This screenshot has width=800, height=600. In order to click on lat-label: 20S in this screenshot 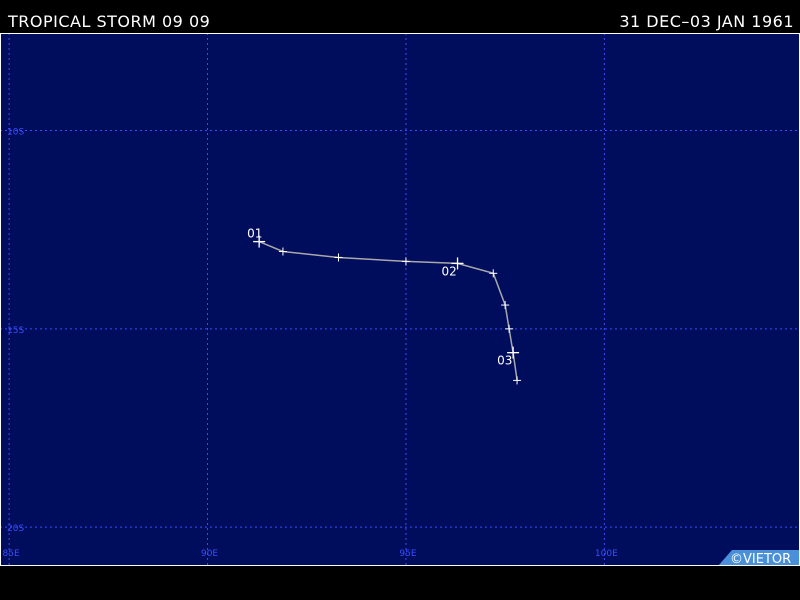, I will do `click(15, 529)`.